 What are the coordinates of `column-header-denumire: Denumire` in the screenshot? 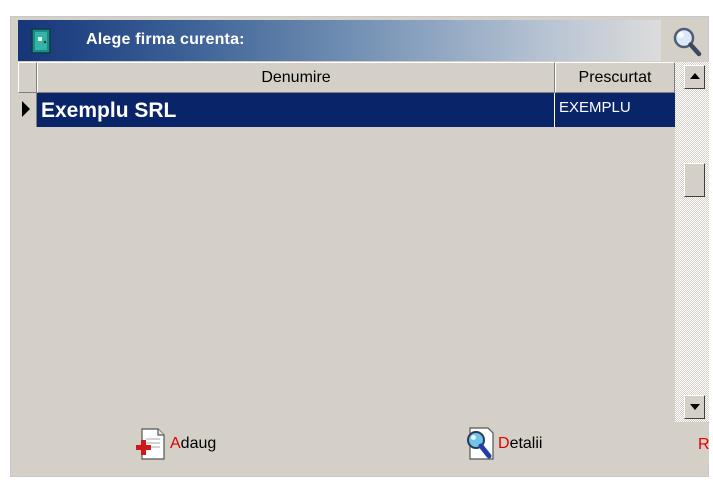 It's located at (296, 77).